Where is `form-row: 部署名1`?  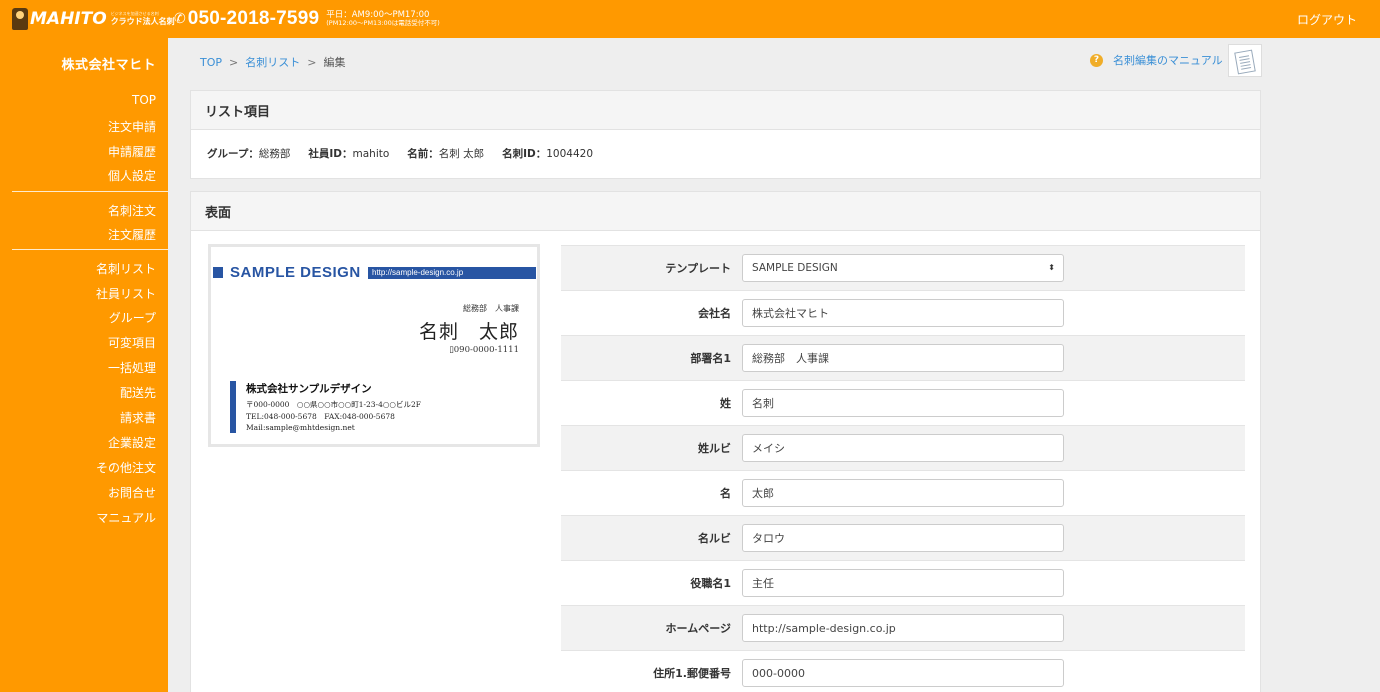 form-row: 部署名1 is located at coordinates (903, 357).